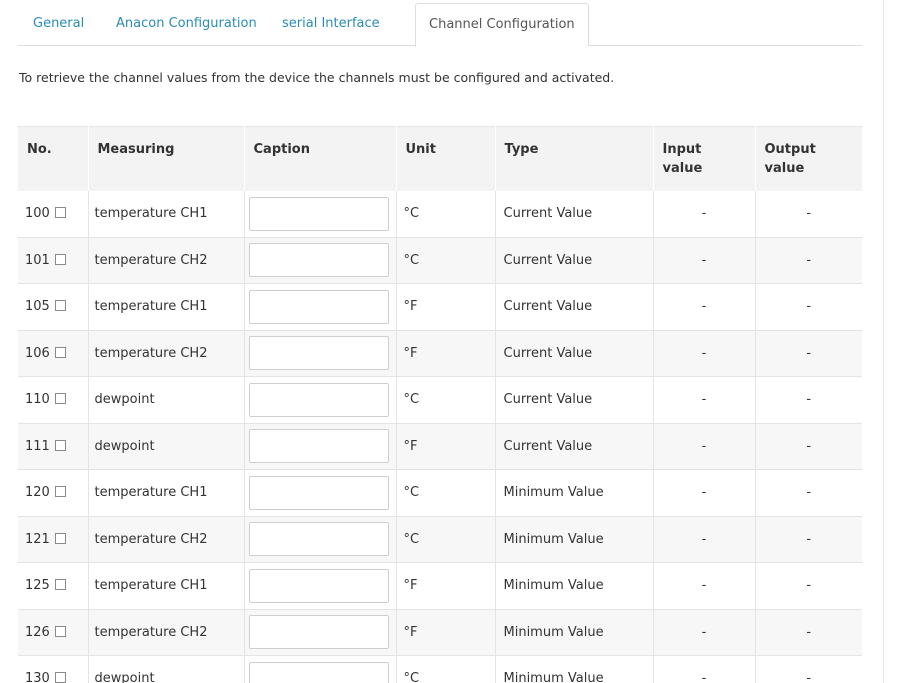  What do you see at coordinates (186, 24) in the screenshot?
I see `tab-anacon-configuration: Anacon Configuration` at bounding box center [186, 24].